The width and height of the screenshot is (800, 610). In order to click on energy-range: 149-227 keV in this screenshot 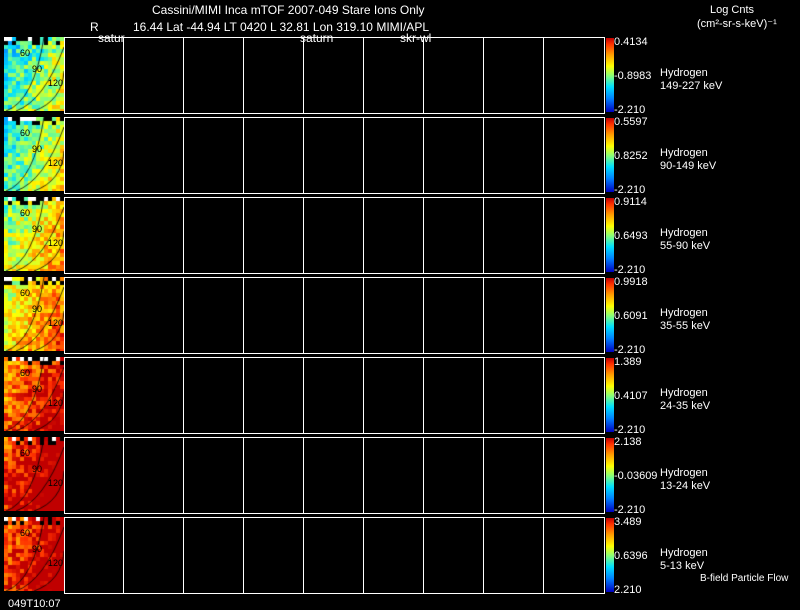, I will do `click(691, 86)`.